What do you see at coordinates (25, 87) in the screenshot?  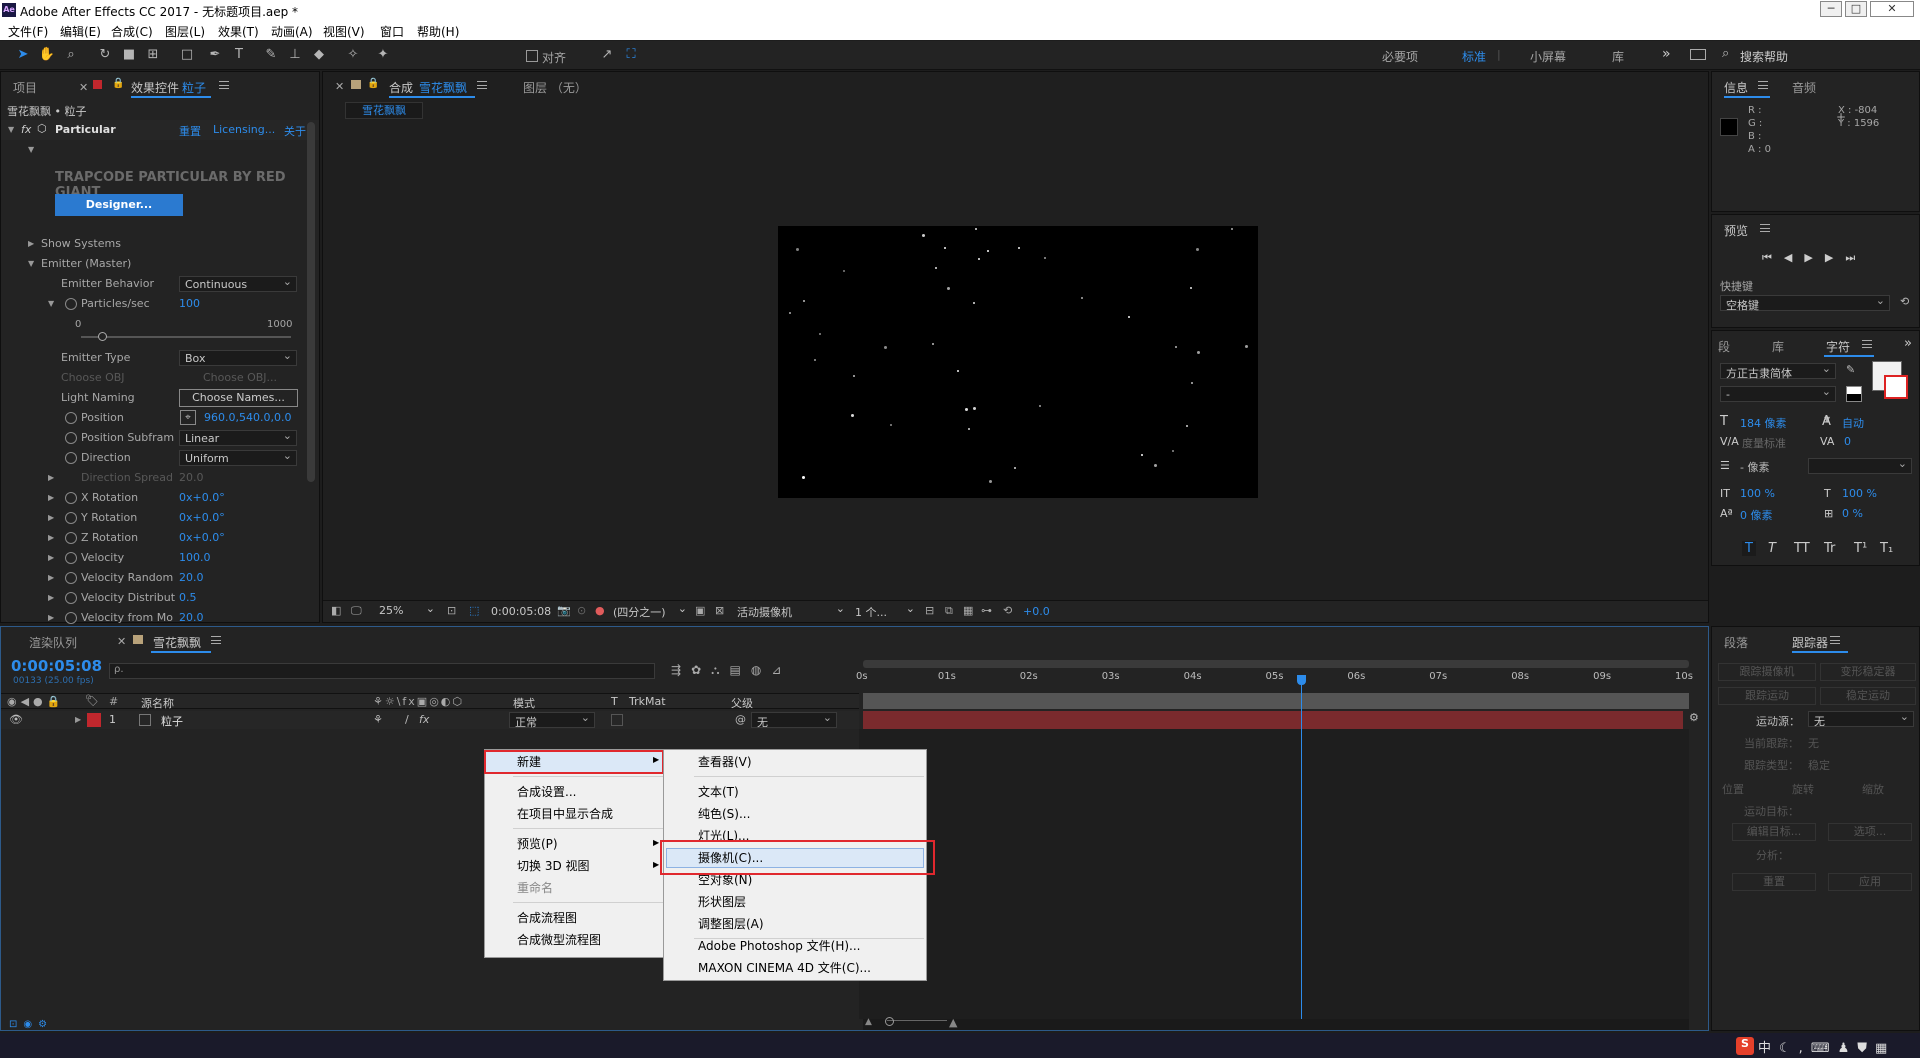 I see `tab-project: 项目` at bounding box center [25, 87].